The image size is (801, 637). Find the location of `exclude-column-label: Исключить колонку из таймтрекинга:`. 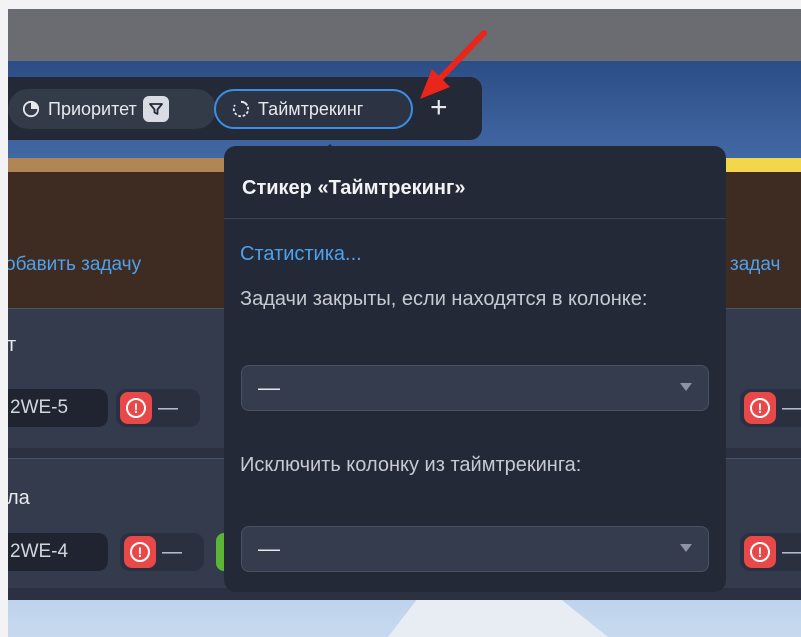

exclude-column-label: Исключить колонку из таймтрекинга: is located at coordinates (411, 465).